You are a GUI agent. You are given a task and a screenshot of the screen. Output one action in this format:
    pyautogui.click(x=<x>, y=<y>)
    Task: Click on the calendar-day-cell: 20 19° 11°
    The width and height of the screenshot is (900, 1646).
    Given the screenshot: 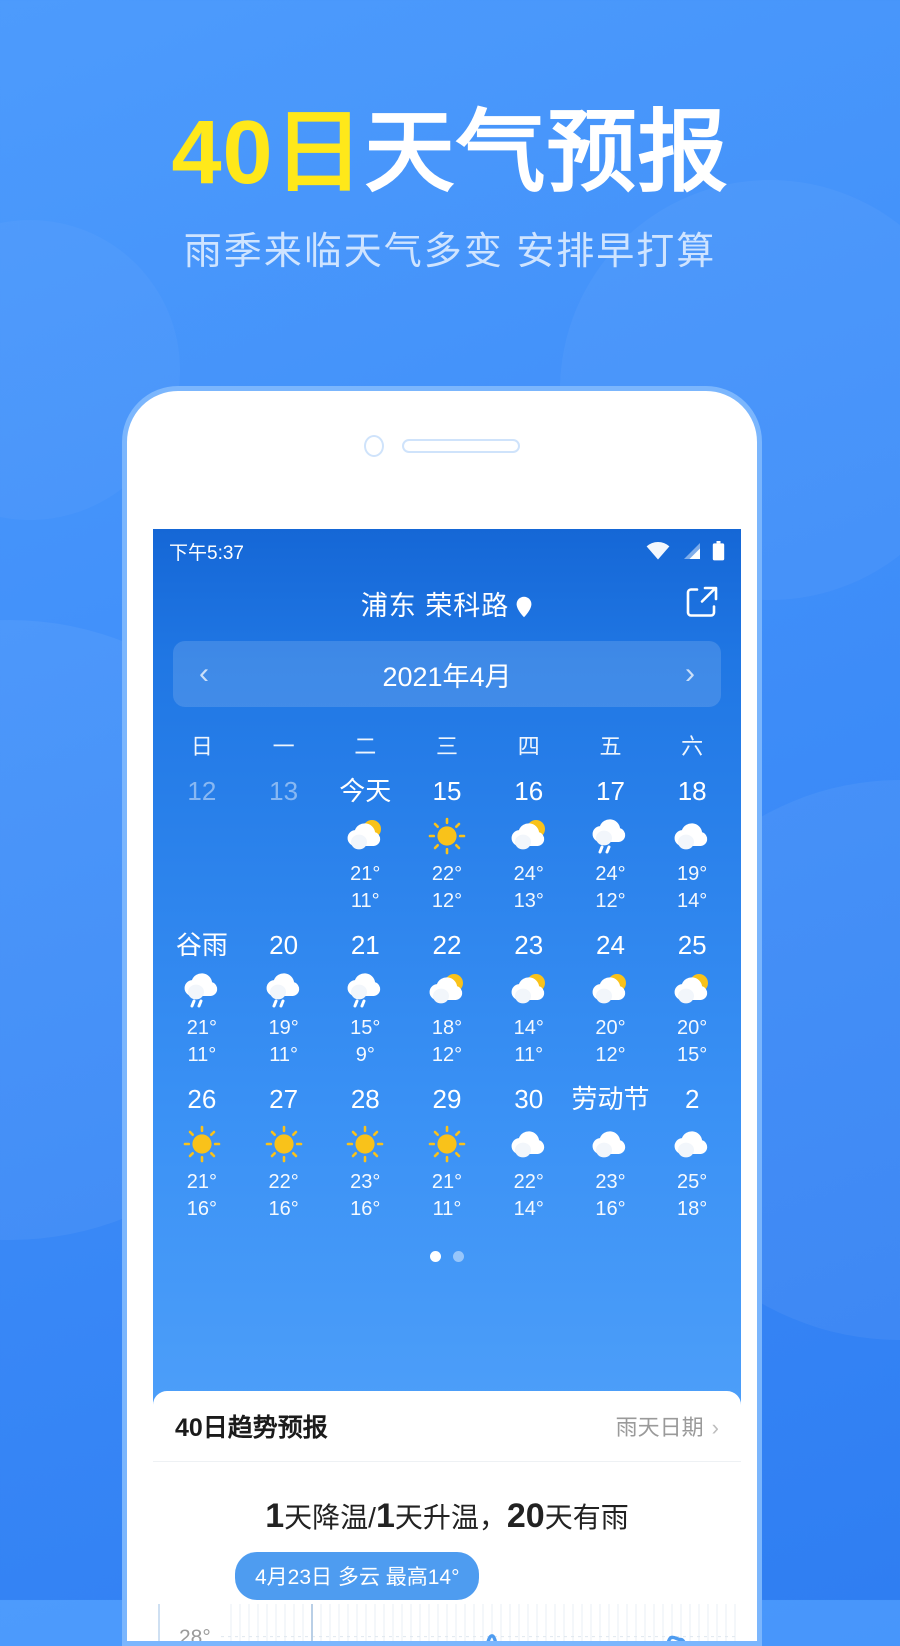 What is the action you would take?
    pyautogui.click(x=284, y=999)
    